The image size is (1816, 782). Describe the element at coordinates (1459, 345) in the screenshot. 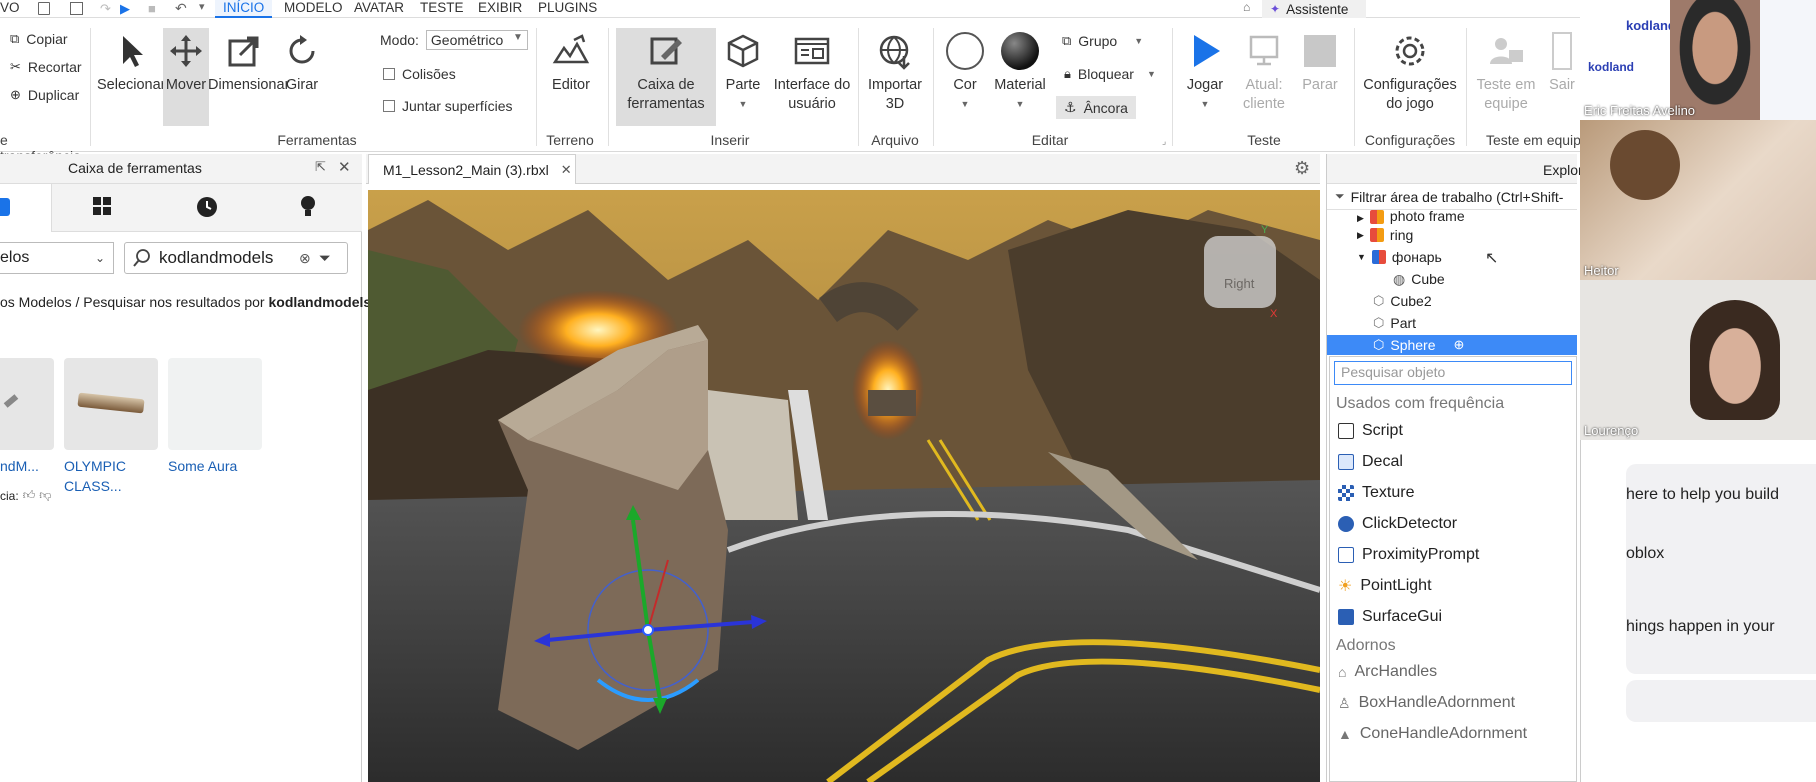

I see `add-child-icon: ⊕` at that location.